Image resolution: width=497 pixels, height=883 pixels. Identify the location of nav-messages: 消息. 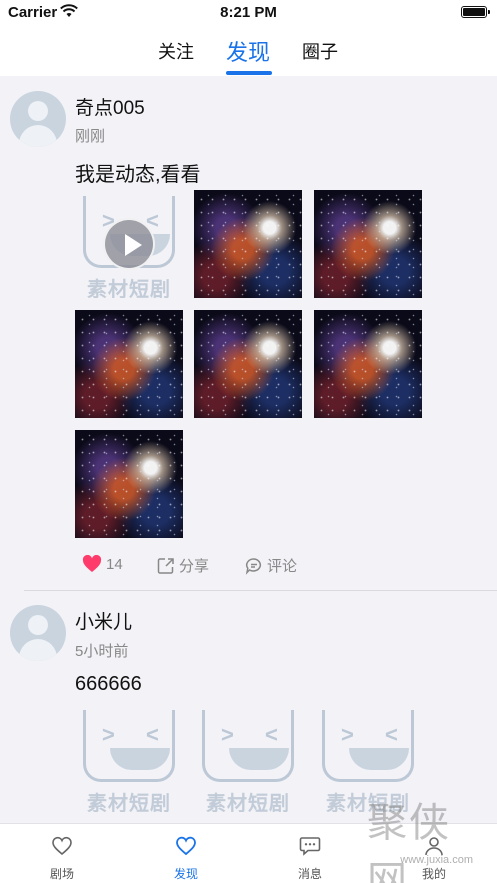
(310, 853).